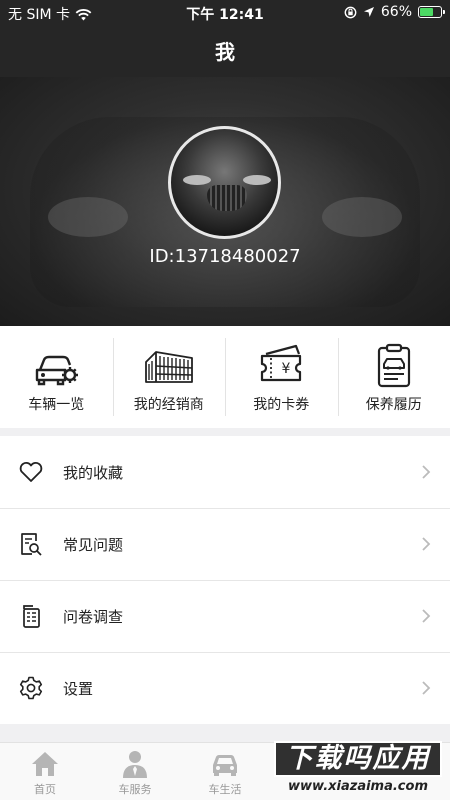 The width and height of the screenshot is (450, 800). I want to click on status-bar: 无 SIM 卡 下午 12:41 66%, so click(225, 13).